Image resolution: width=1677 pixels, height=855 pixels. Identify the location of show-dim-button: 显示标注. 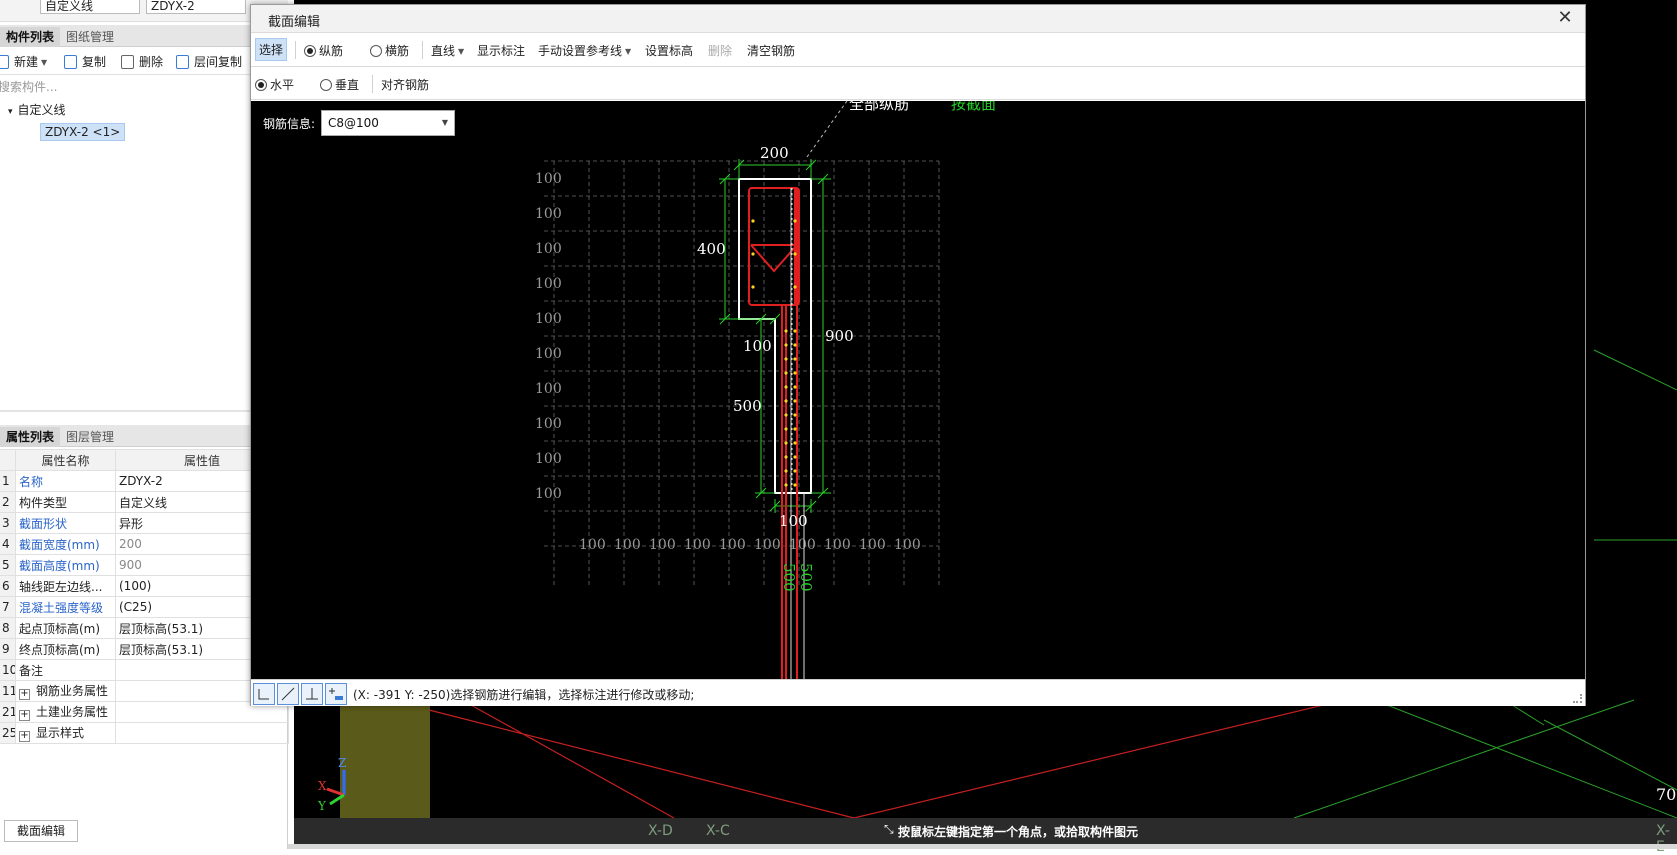
(501, 50).